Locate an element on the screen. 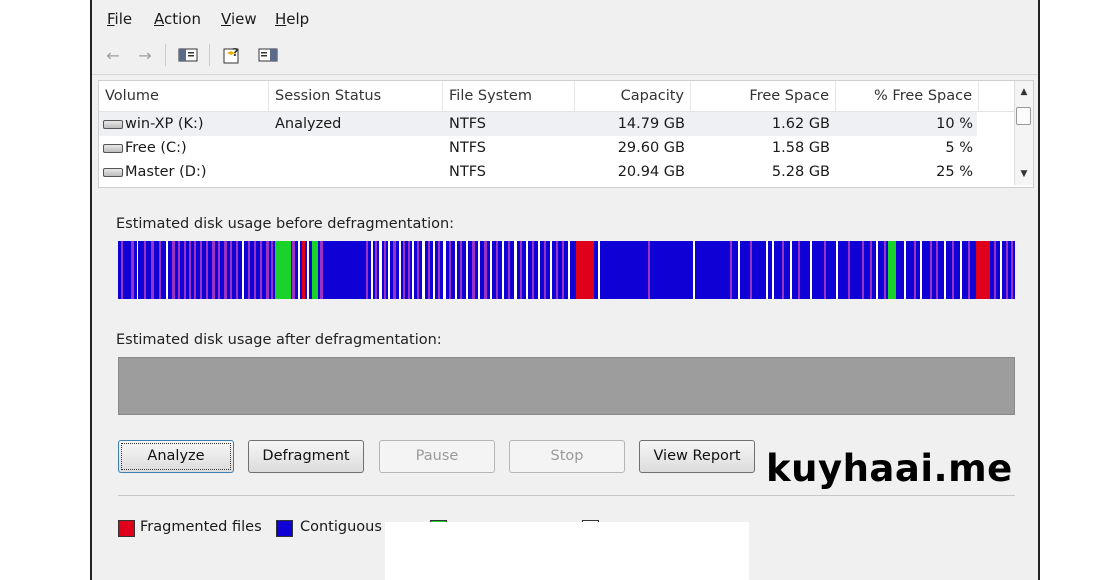 The image size is (1100, 580). column-header-free-space: Free Space is located at coordinates (763, 96).